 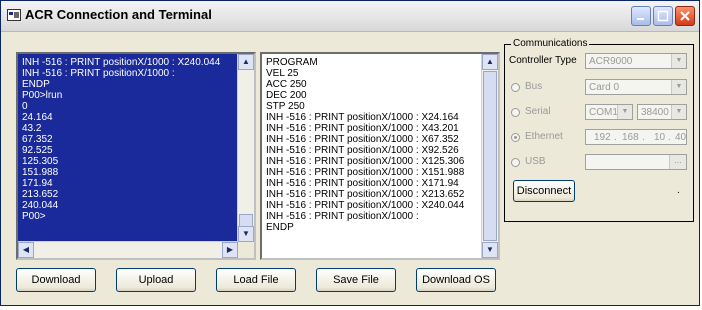 I want to click on terminal-line: 171.94, so click(x=37, y=183).